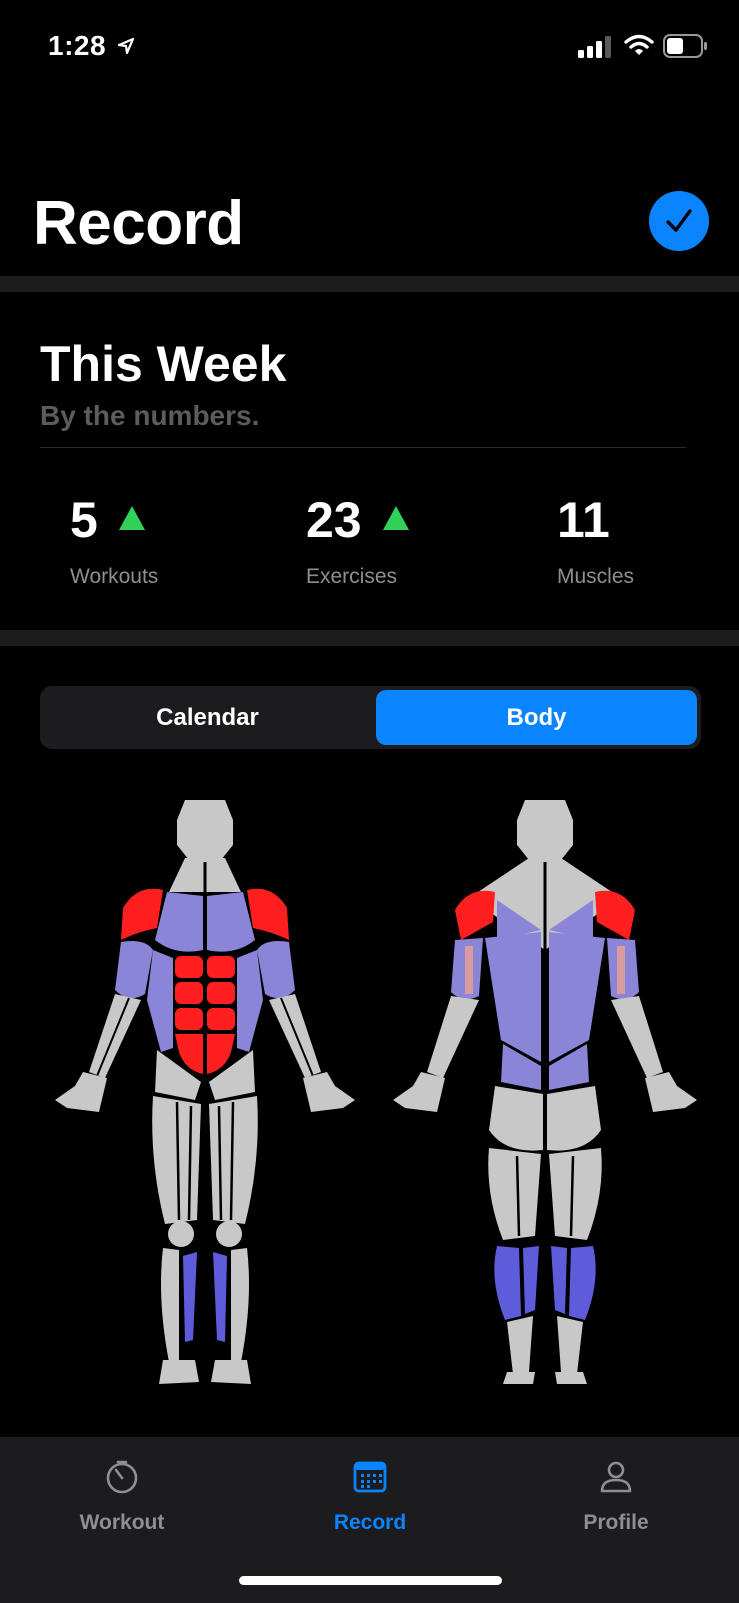 This screenshot has height=1603, width=739. What do you see at coordinates (536, 717) in the screenshot?
I see `segment-body: Body` at bounding box center [536, 717].